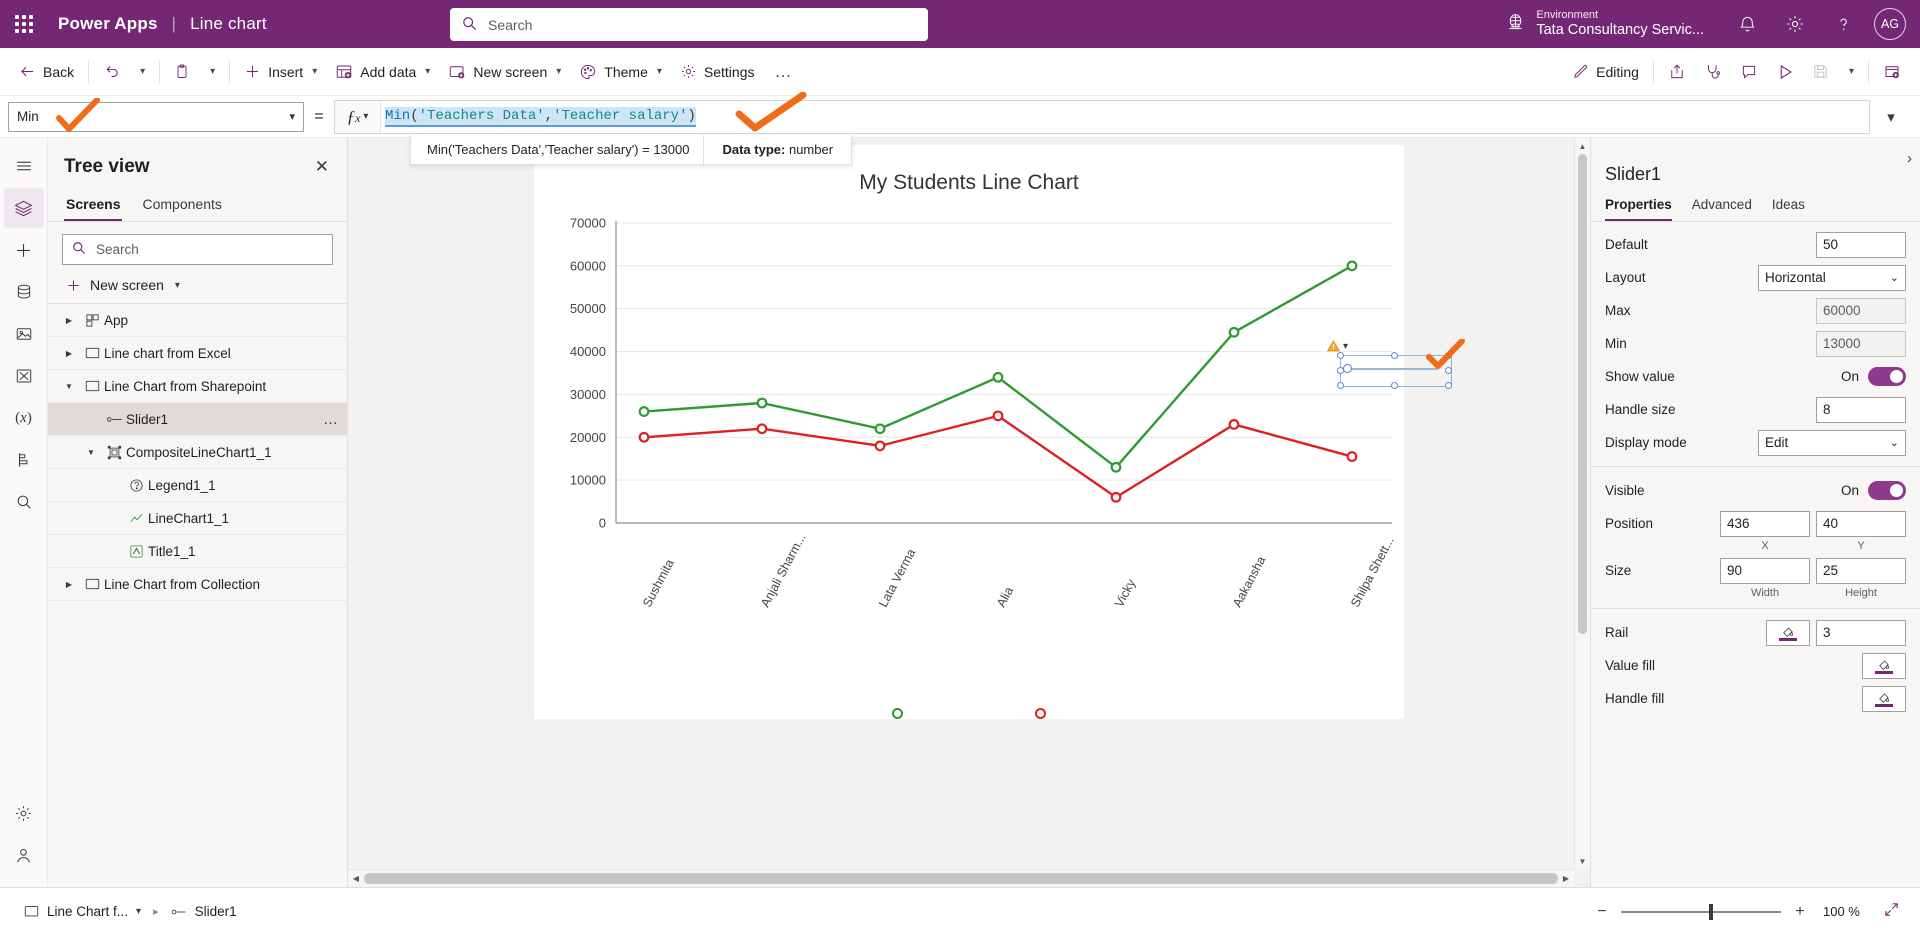 This screenshot has height=935, width=1920. What do you see at coordinates (1765, 523) in the screenshot?
I see `position-x-input: 436` at bounding box center [1765, 523].